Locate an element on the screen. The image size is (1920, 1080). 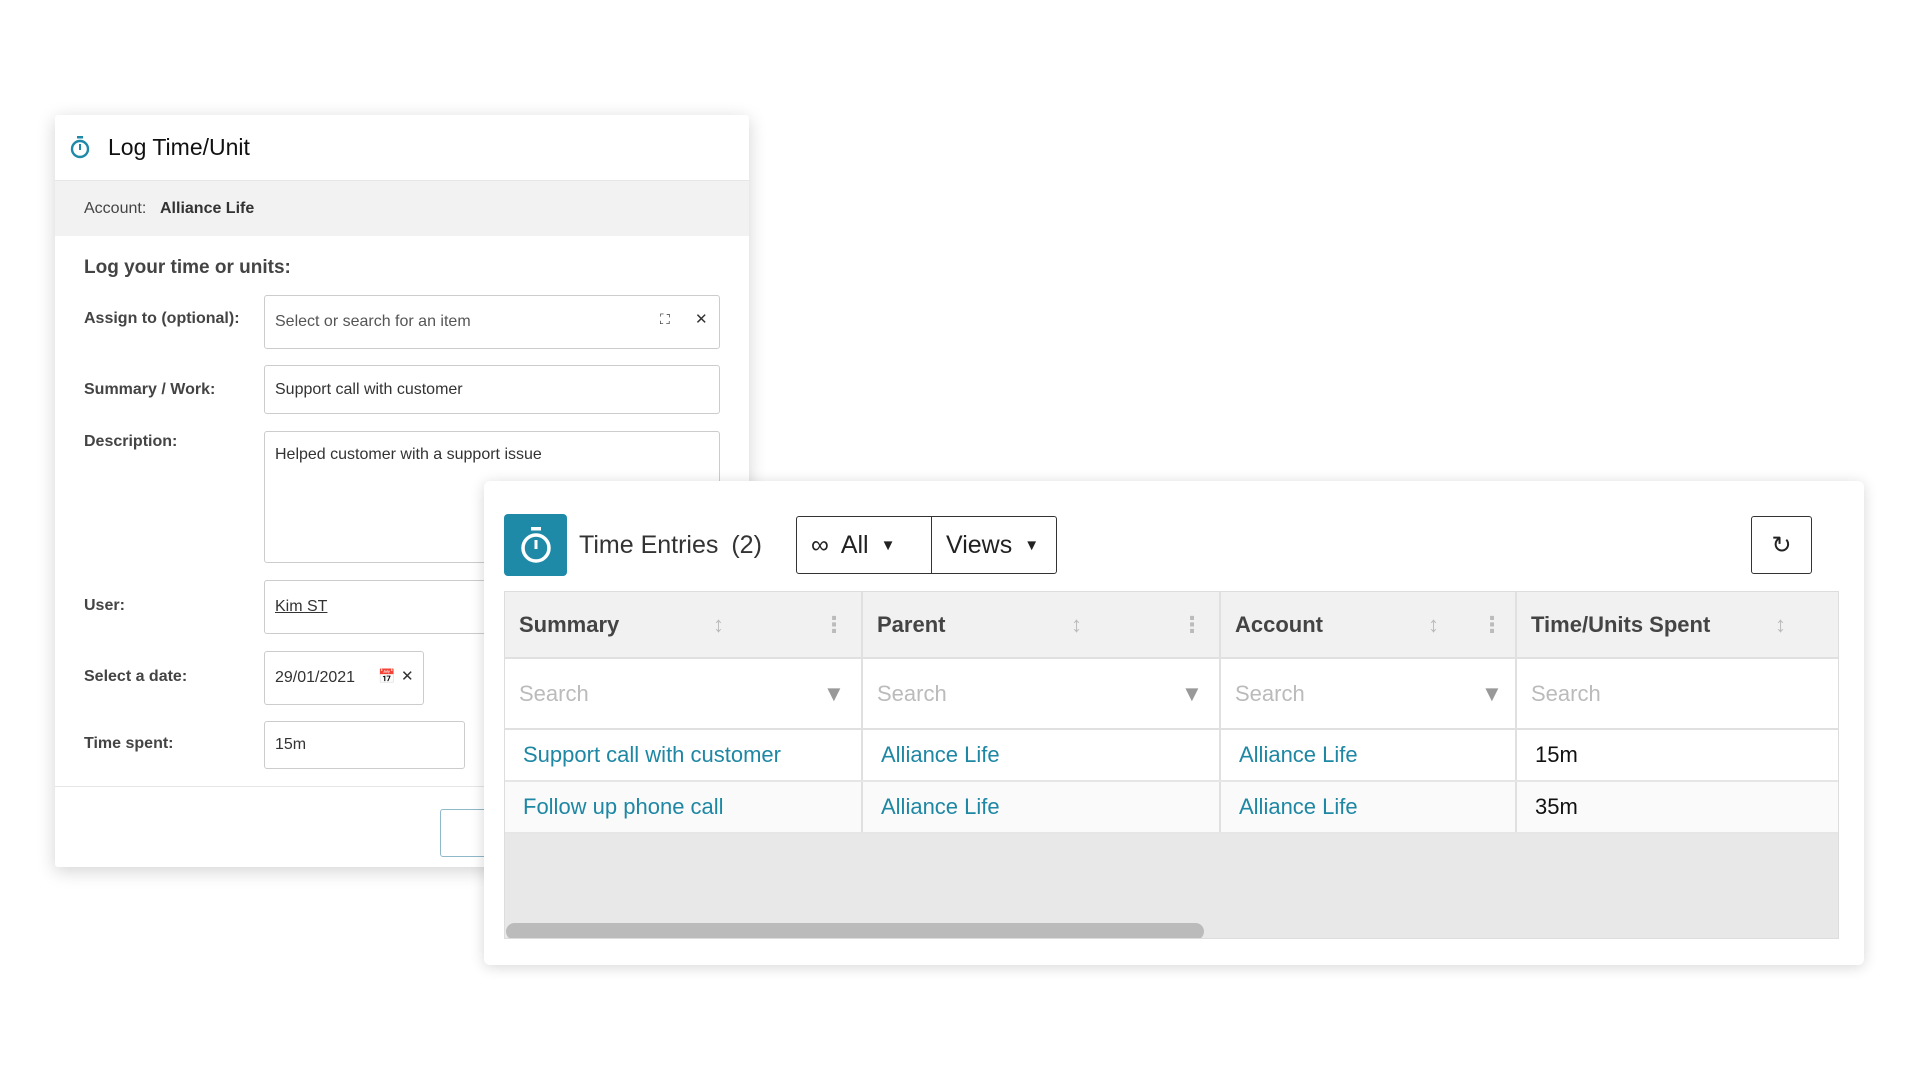
time-value: 35m is located at coordinates (1556, 806).